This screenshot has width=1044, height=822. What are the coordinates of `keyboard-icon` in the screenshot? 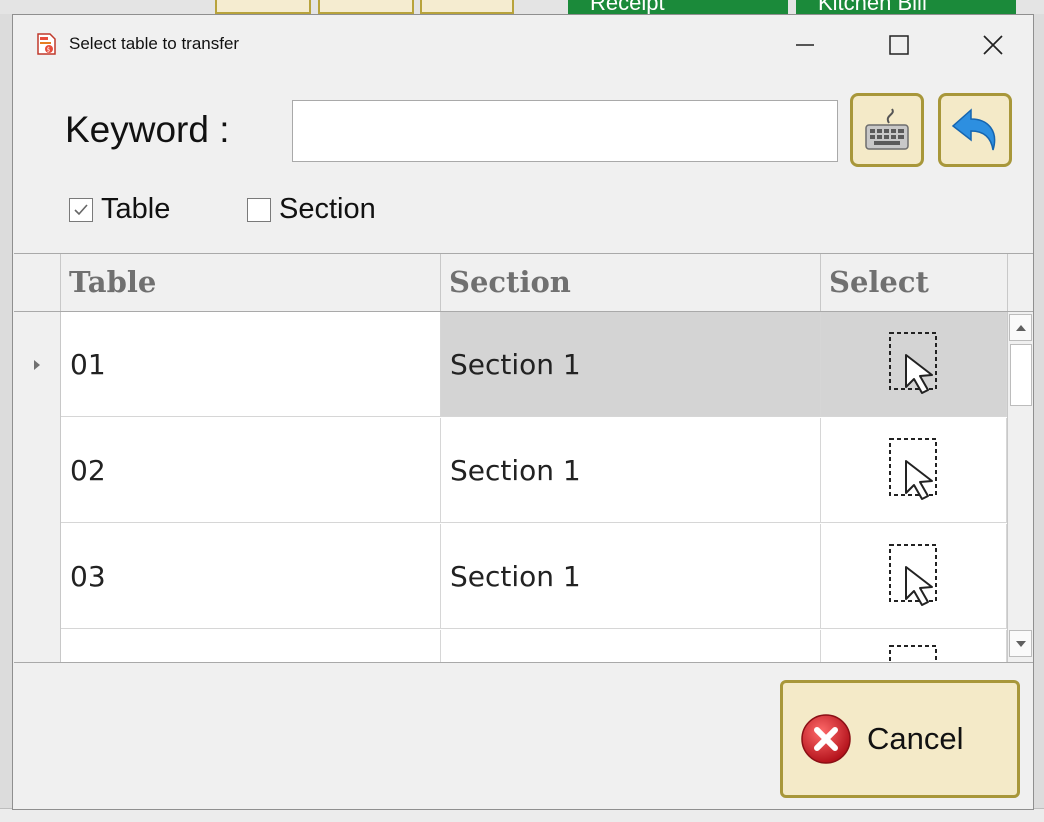 It's located at (887, 129).